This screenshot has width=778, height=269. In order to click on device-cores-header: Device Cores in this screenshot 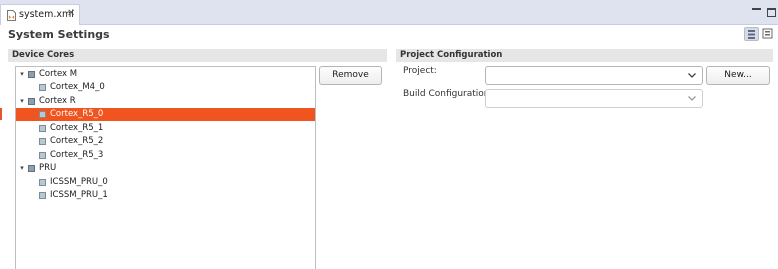, I will do `click(197, 55)`.